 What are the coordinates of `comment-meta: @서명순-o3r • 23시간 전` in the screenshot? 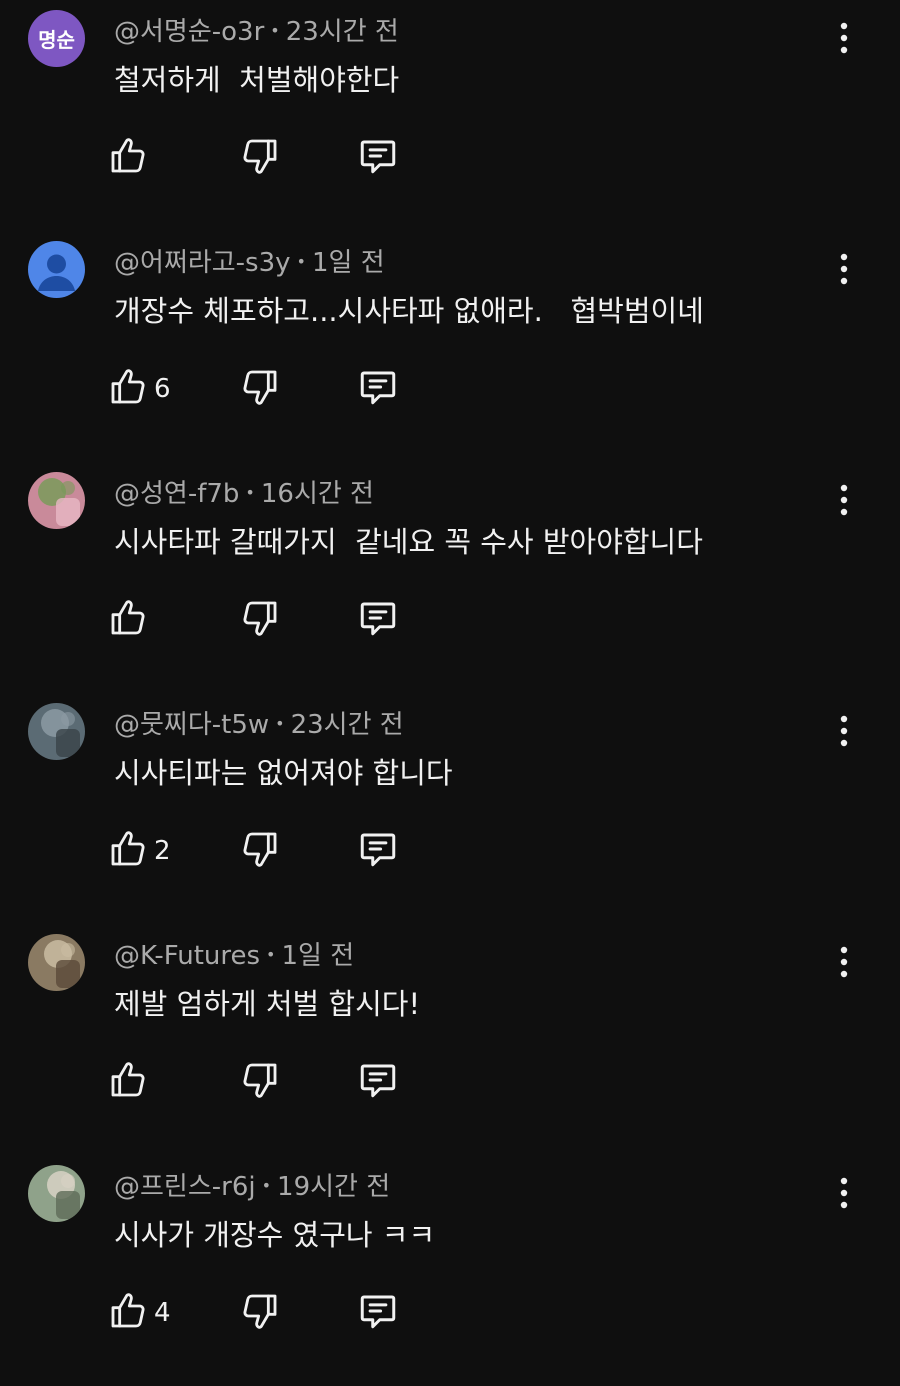 It's located at (256, 31).